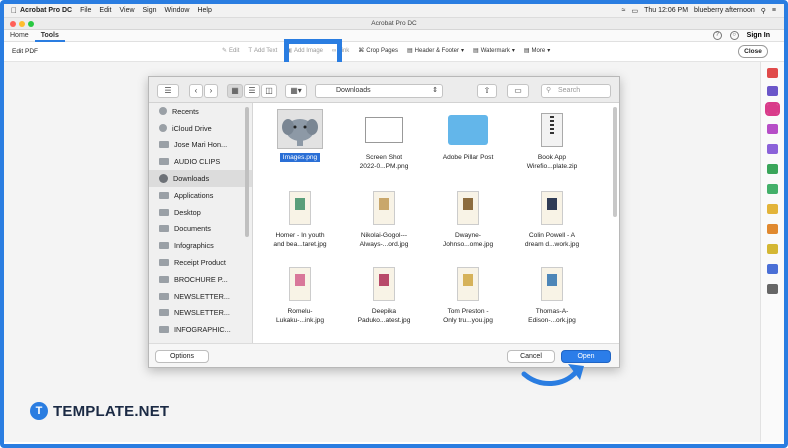 The height and width of the screenshot is (448, 788). I want to click on menu-app-name: Acrobat Pro DC, so click(46, 10).